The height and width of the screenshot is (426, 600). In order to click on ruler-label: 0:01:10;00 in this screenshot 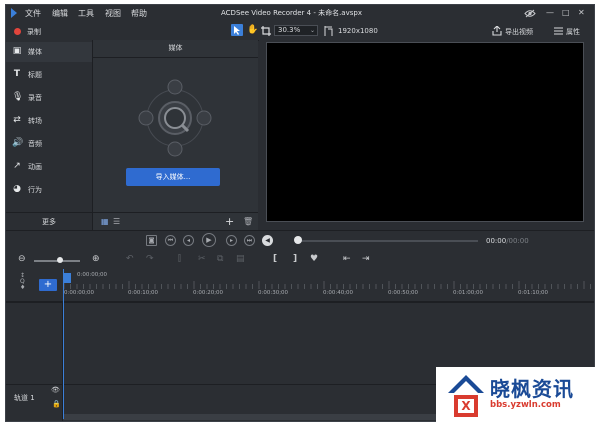, I will do `click(533, 293)`.